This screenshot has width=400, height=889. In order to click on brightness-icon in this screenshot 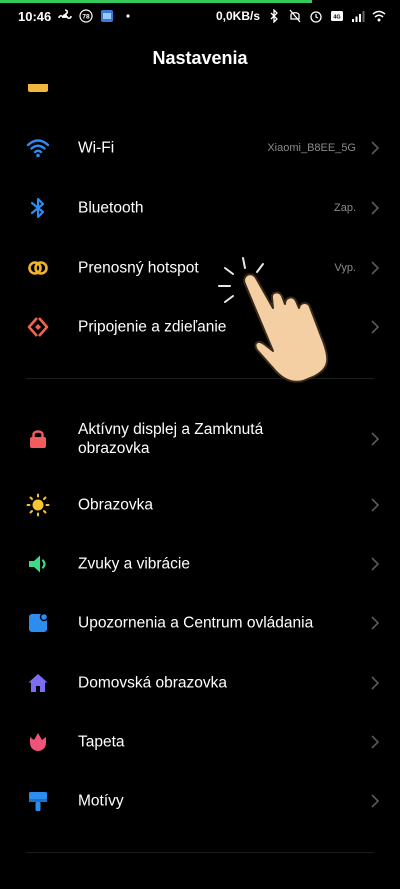, I will do `click(38, 505)`.